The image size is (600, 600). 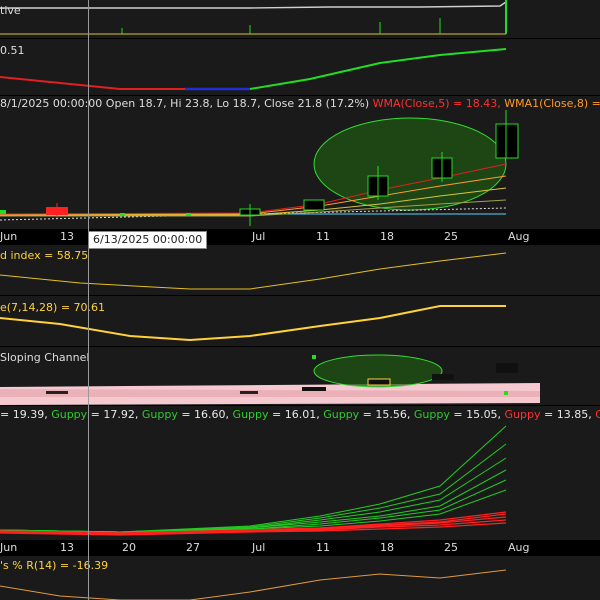 What do you see at coordinates (475, 414) in the screenshot?
I see `guppy-legend-item: = 15.05,` at bounding box center [475, 414].